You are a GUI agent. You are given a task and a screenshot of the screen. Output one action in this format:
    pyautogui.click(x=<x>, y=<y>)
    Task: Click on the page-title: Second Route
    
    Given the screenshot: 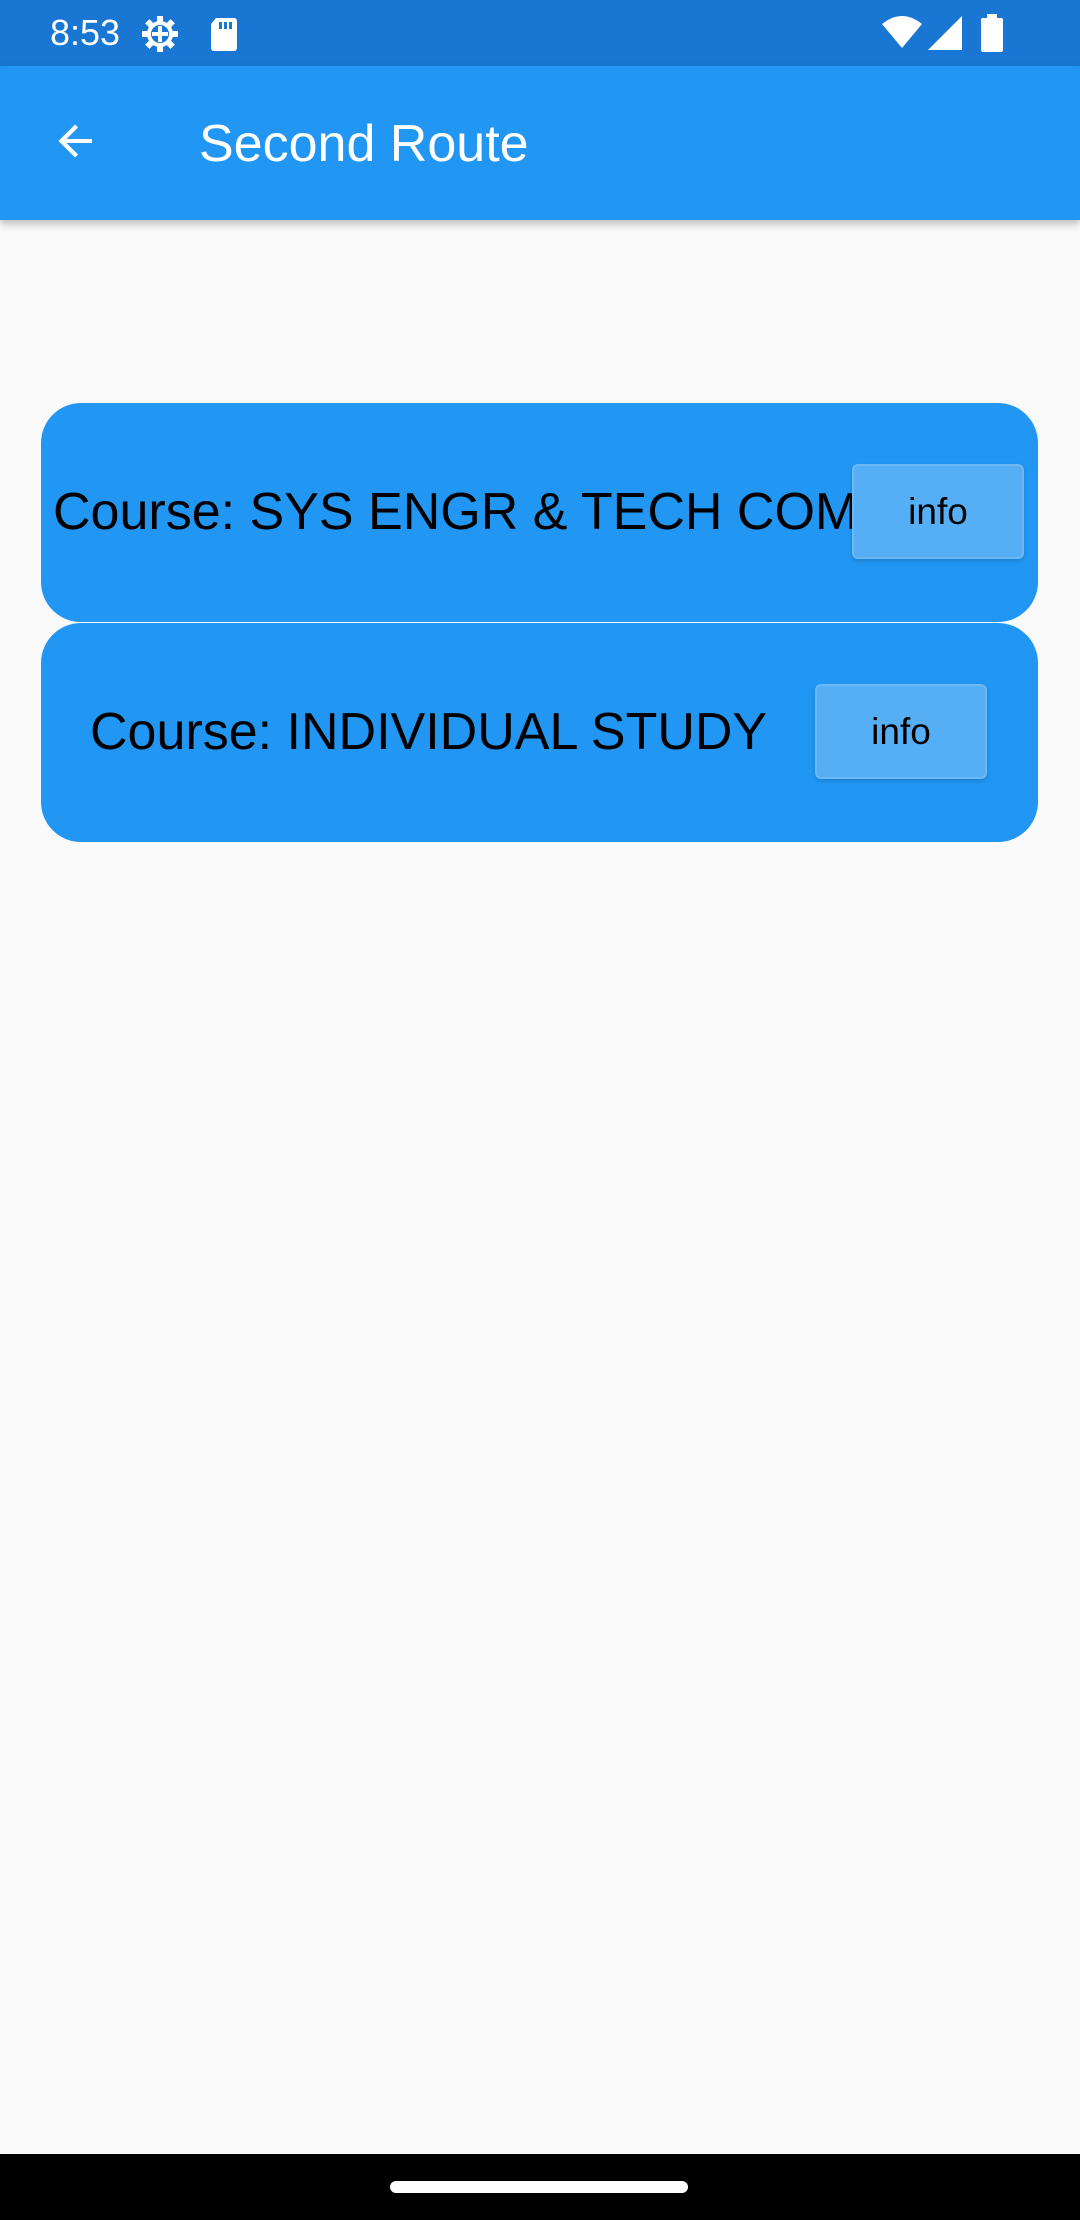 What is the action you would take?
    pyautogui.click(x=364, y=144)
    